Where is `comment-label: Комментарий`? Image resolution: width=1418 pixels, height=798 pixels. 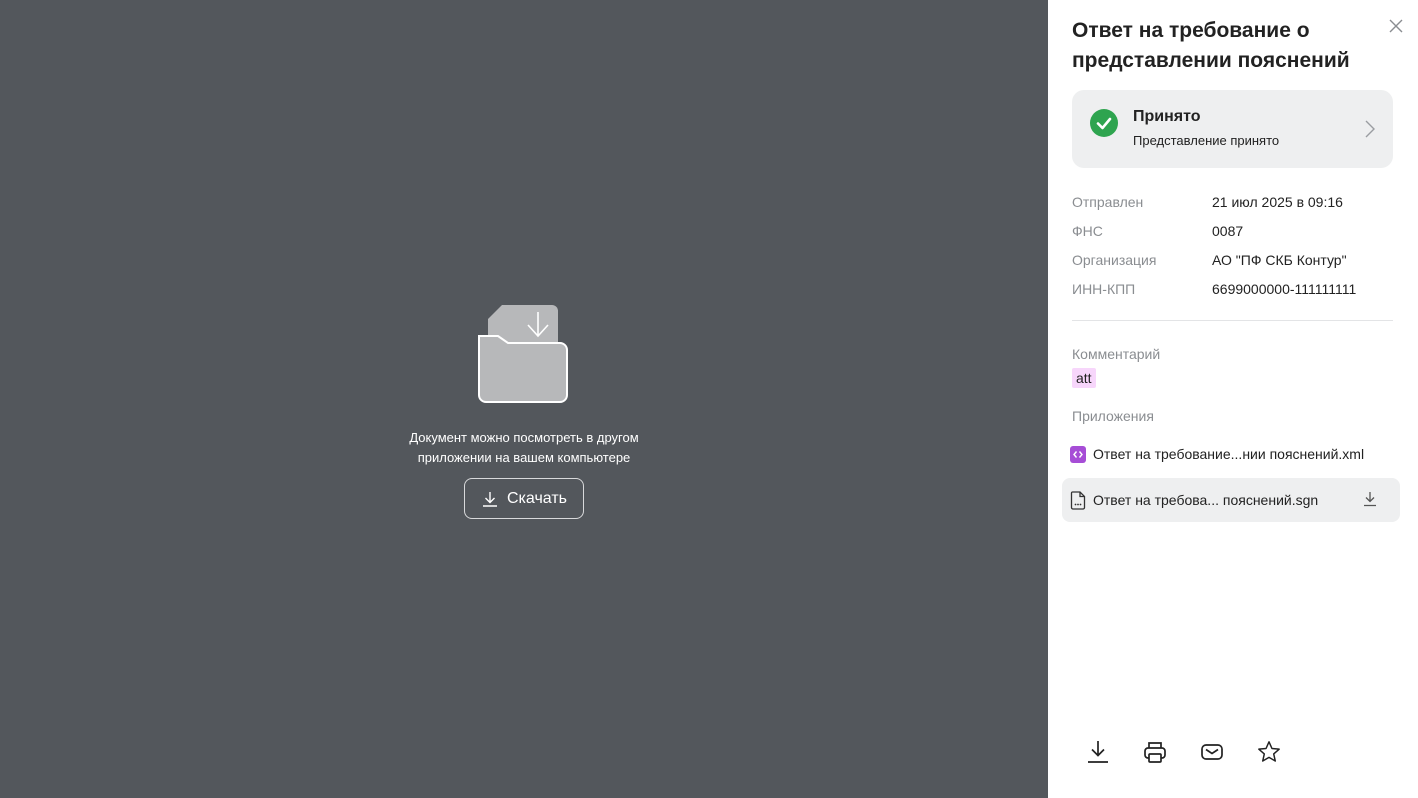
comment-label: Комментарий is located at coordinates (1116, 354).